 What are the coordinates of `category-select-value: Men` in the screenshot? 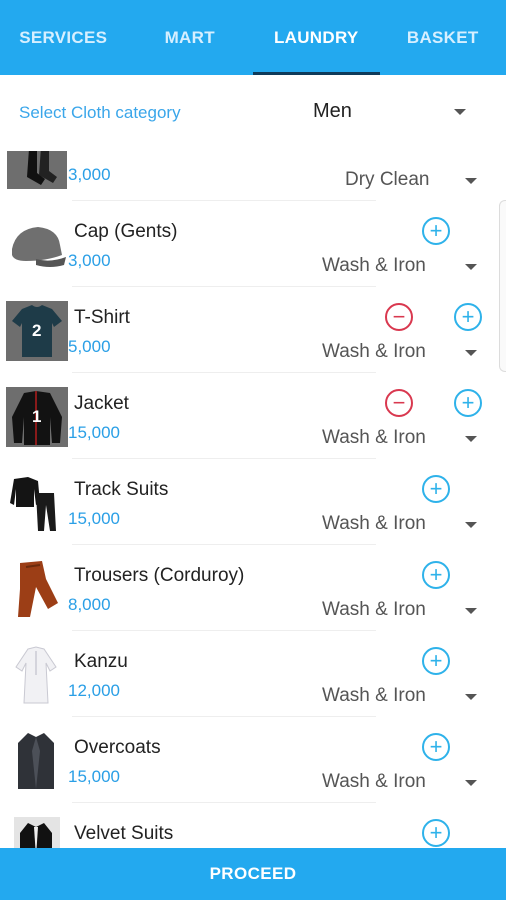 It's located at (332, 111).